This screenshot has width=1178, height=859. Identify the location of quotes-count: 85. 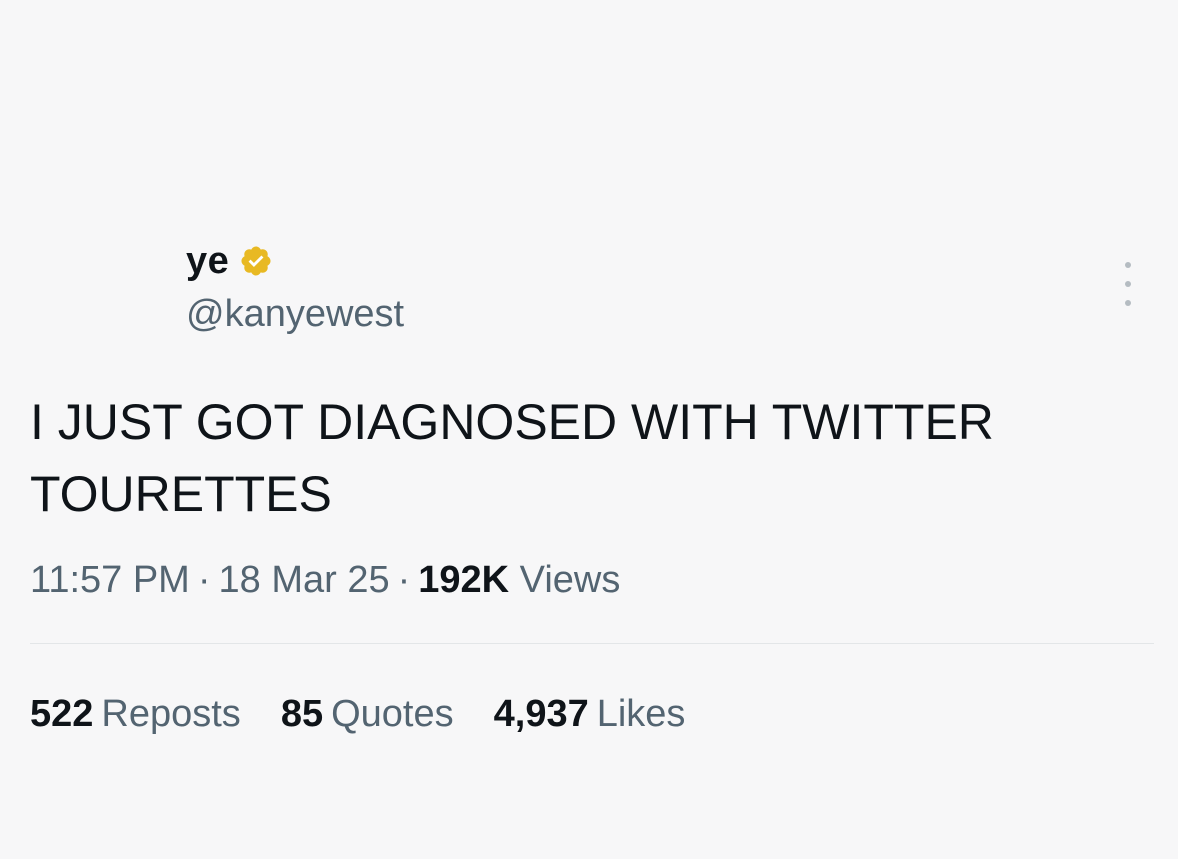
(302, 714).